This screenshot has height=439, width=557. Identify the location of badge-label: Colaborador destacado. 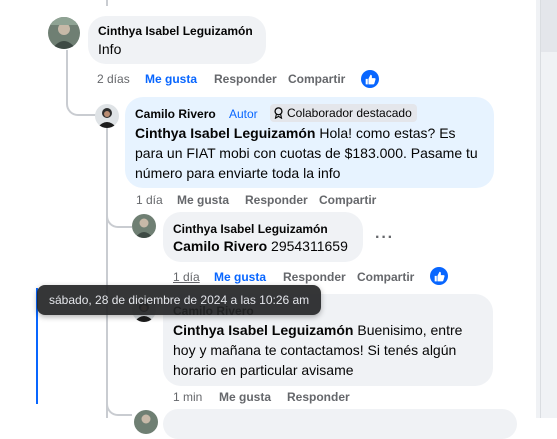
(349, 113).